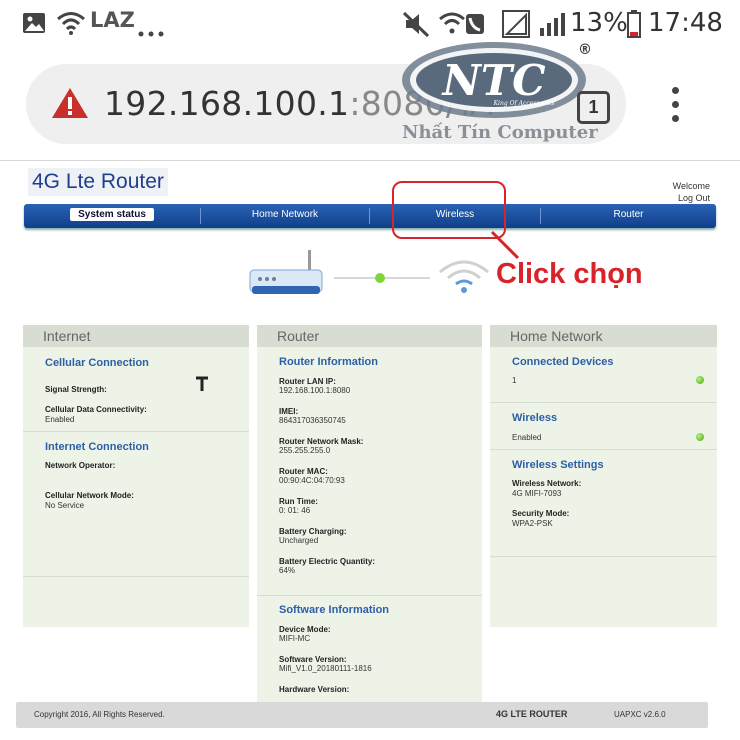 The height and width of the screenshot is (740, 740). Describe the element at coordinates (461, 23) in the screenshot. I see `wifi-call-icon` at that location.